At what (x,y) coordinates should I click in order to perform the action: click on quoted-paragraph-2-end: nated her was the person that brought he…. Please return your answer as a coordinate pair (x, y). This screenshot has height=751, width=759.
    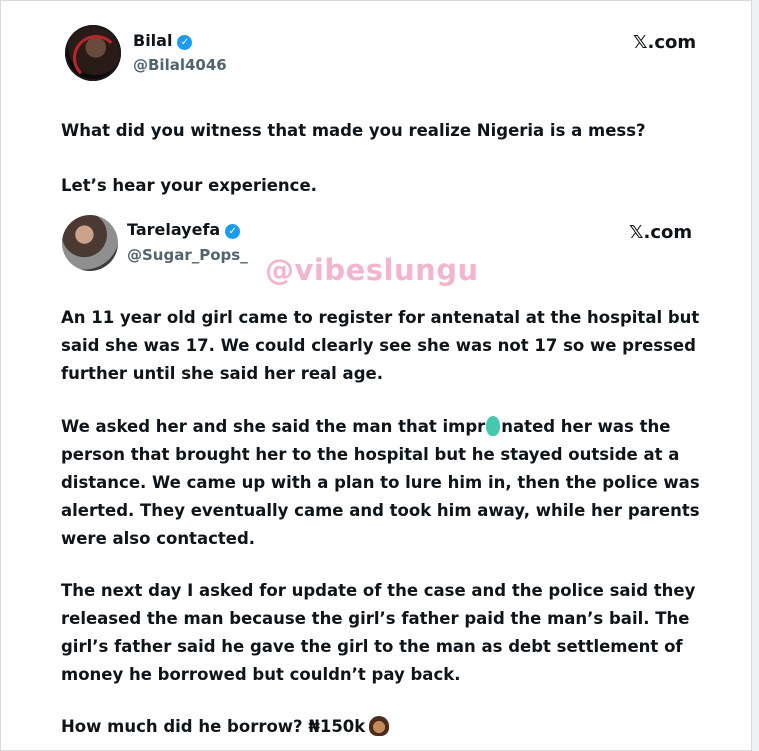
    Looking at the image, I should click on (380, 482).